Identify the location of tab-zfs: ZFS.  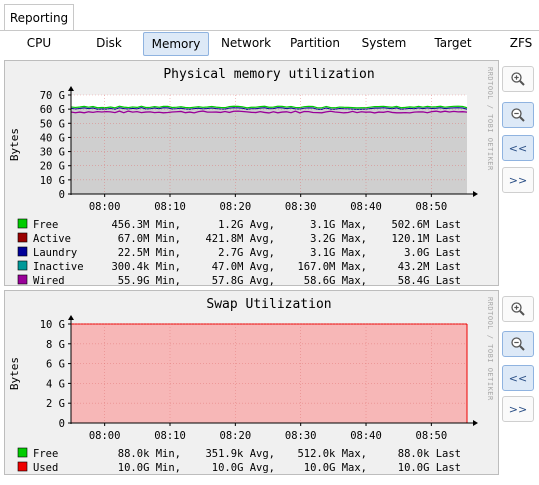
(521, 44).